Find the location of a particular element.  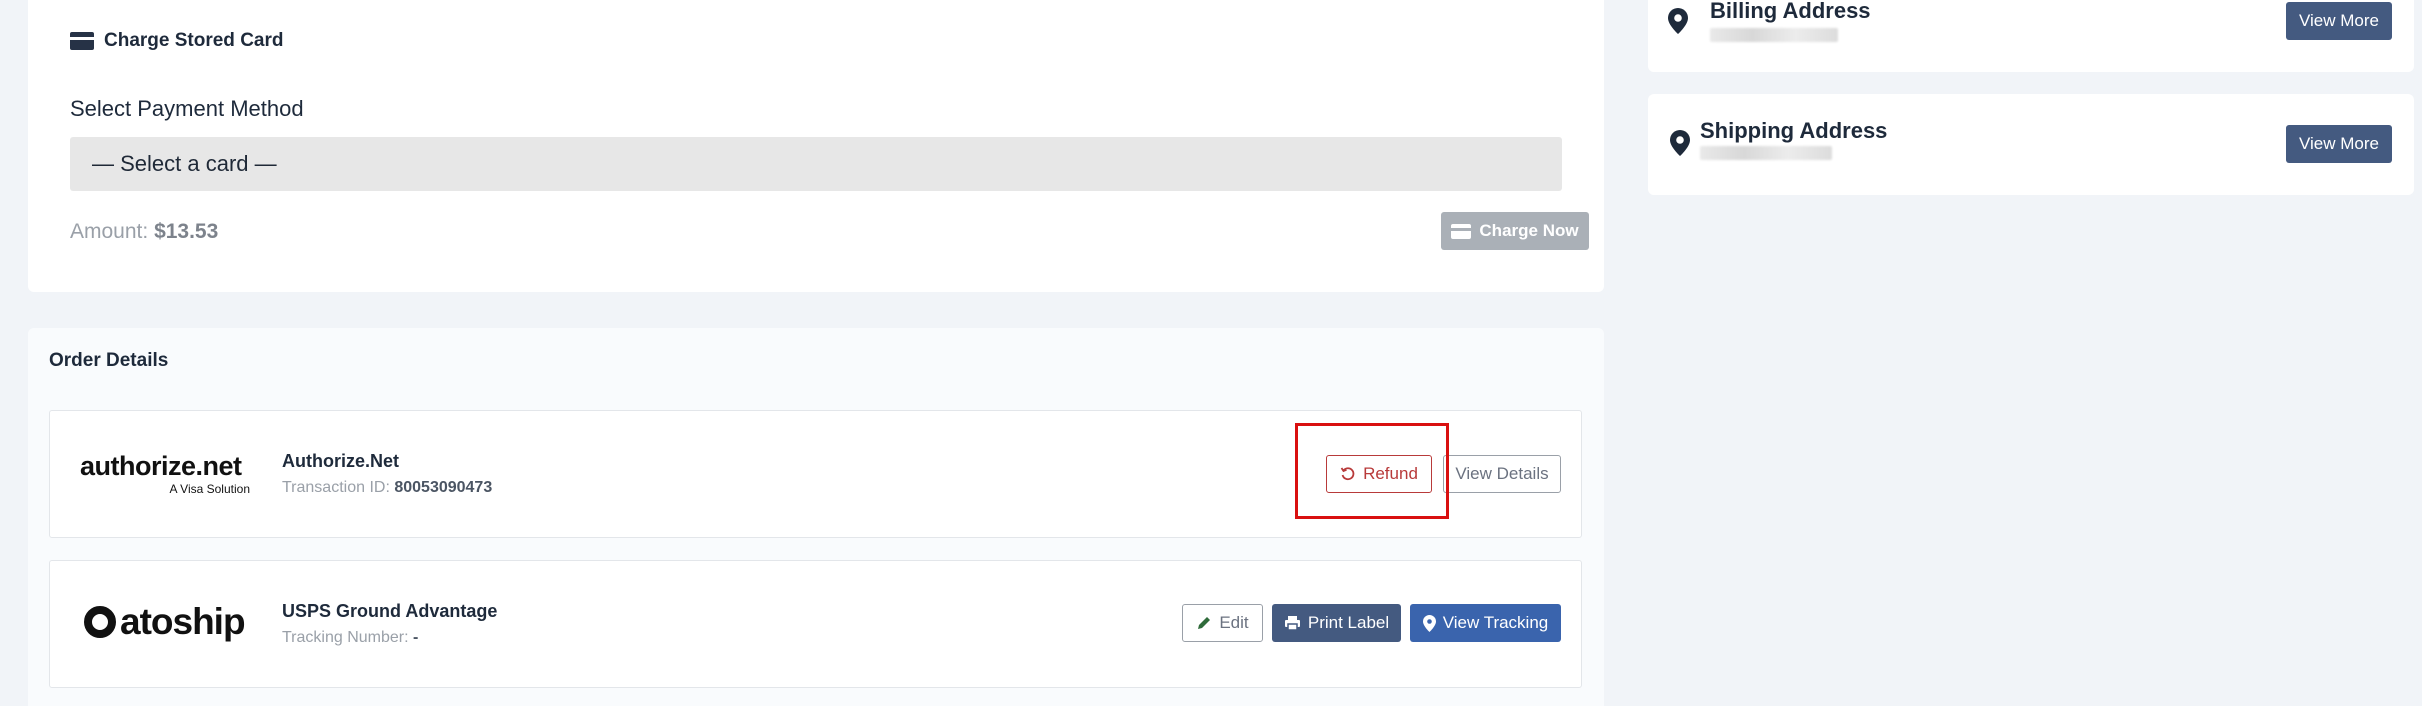

amount-label: Amount: is located at coordinates (109, 231).